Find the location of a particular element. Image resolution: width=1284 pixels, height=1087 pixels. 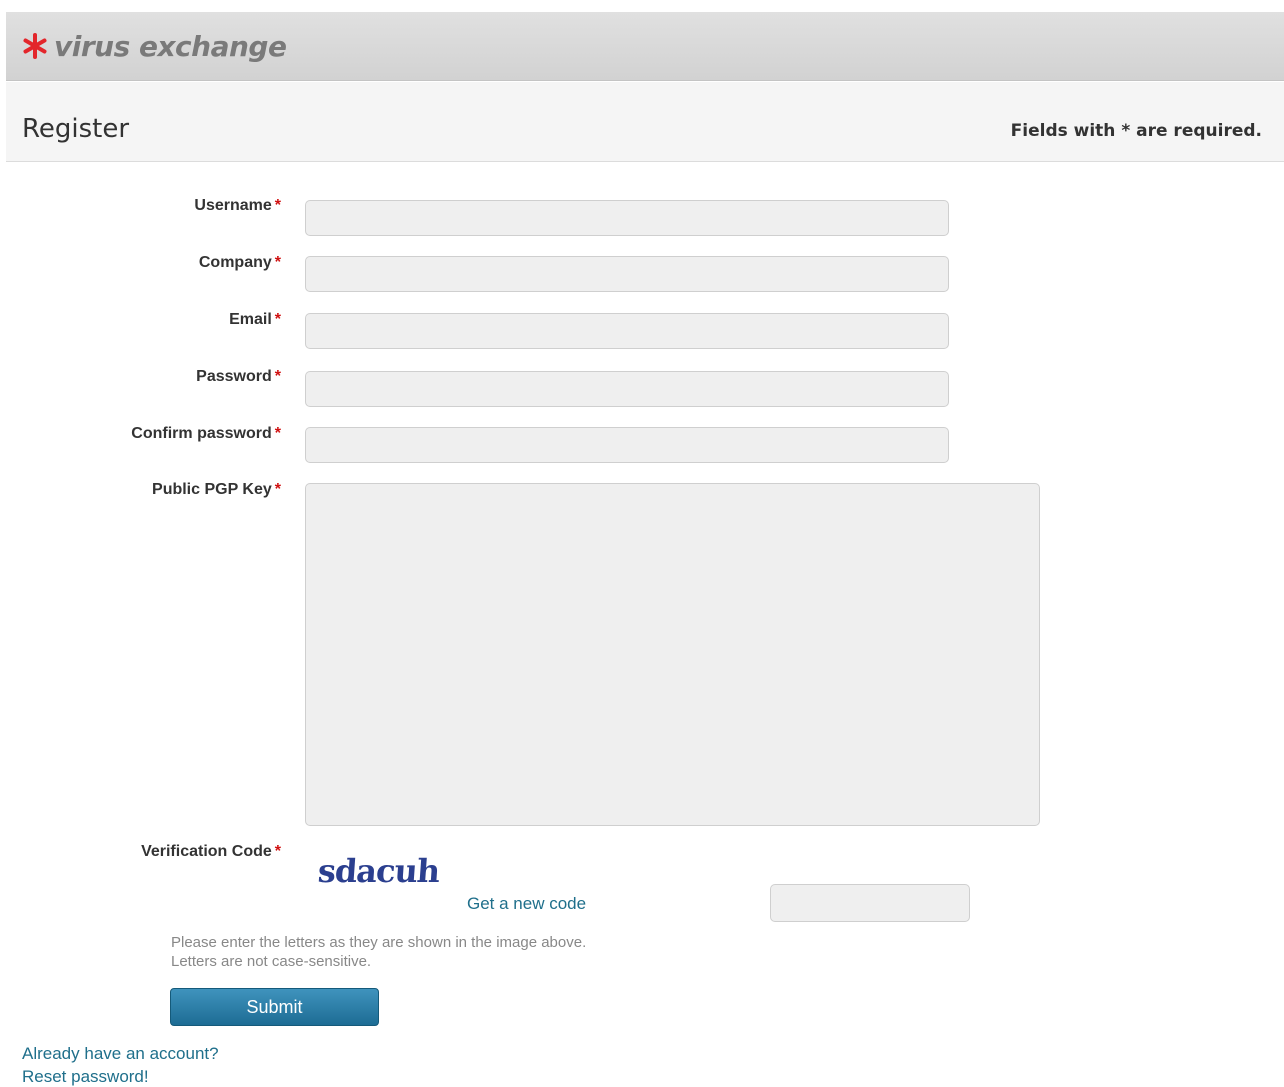

username-label: Username * is located at coordinates (237, 206).